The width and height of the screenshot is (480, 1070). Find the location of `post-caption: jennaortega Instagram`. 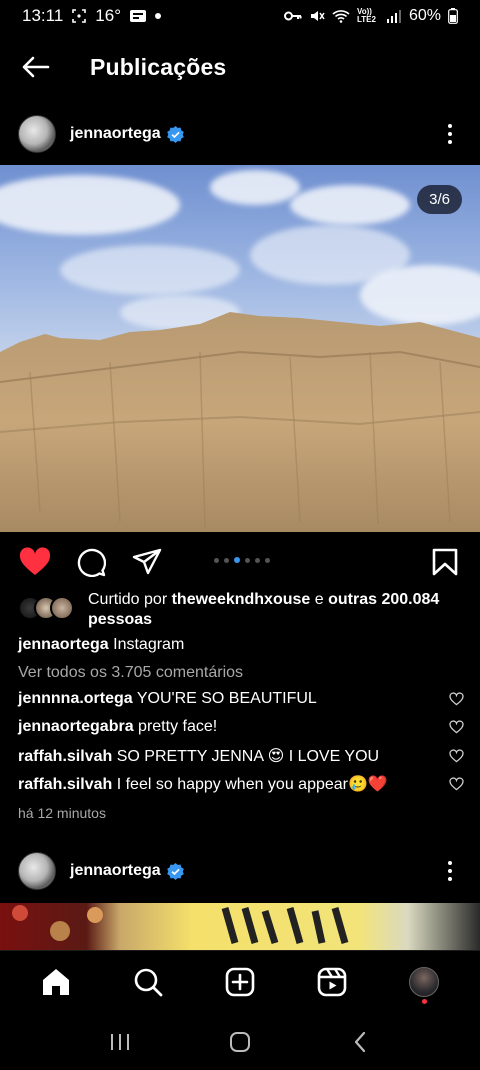

post-caption: jennaortega Instagram is located at coordinates (101, 645).